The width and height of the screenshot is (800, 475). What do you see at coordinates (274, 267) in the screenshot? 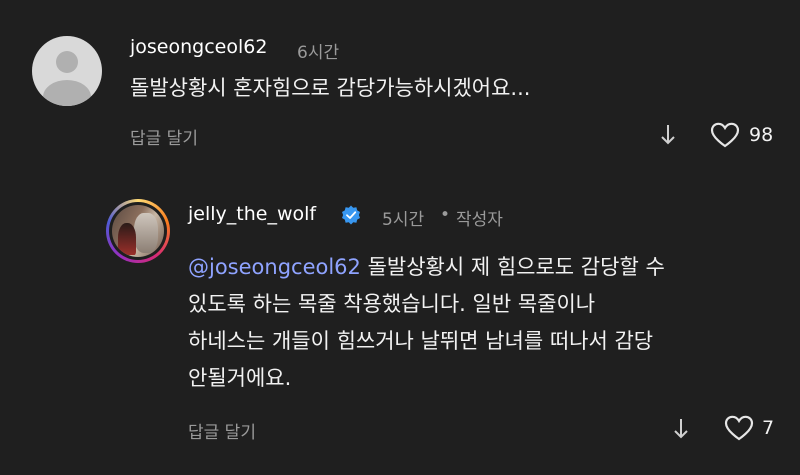
I see `mention-link: @joseongceol62` at bounding box center [274, 267].